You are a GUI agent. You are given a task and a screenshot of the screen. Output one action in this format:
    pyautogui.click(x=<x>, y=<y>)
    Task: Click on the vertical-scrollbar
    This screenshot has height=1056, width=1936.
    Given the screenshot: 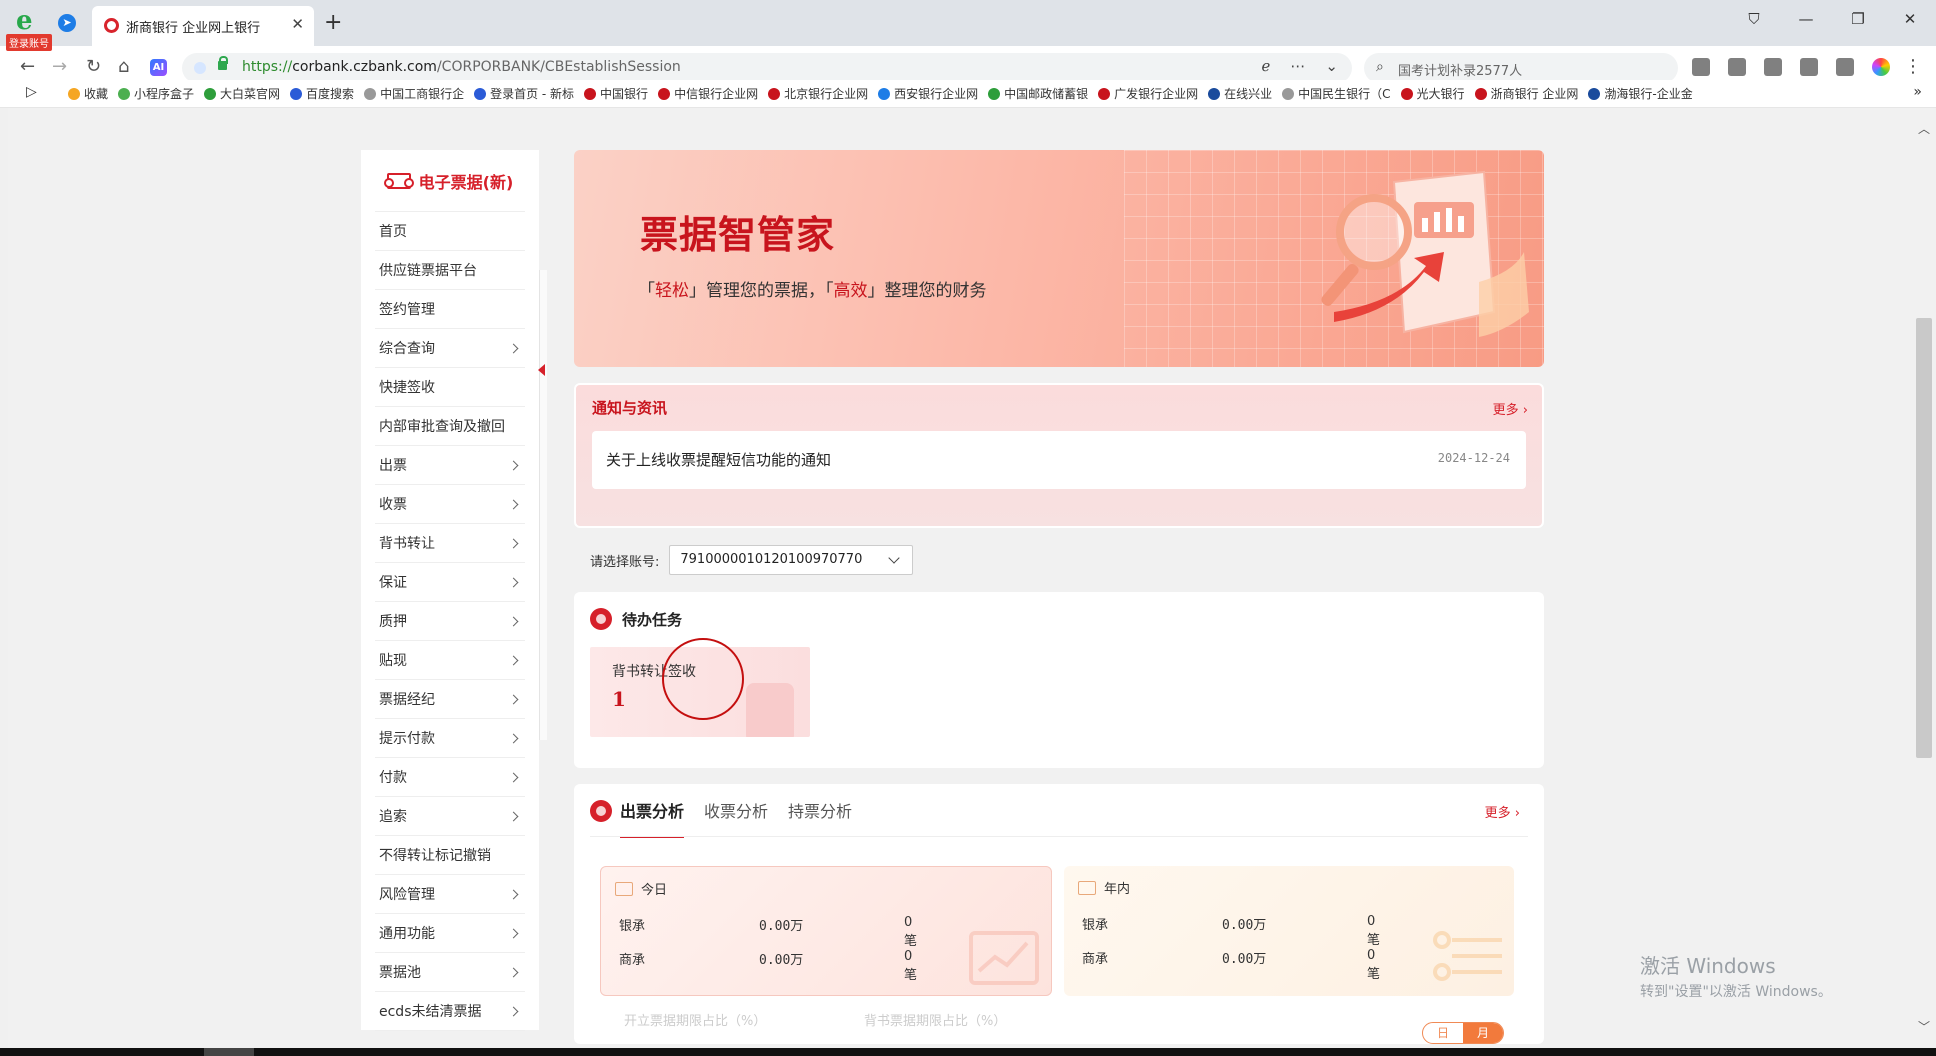 What is the action you would take?
    pyautogui.click(x=1924, y=578)
    